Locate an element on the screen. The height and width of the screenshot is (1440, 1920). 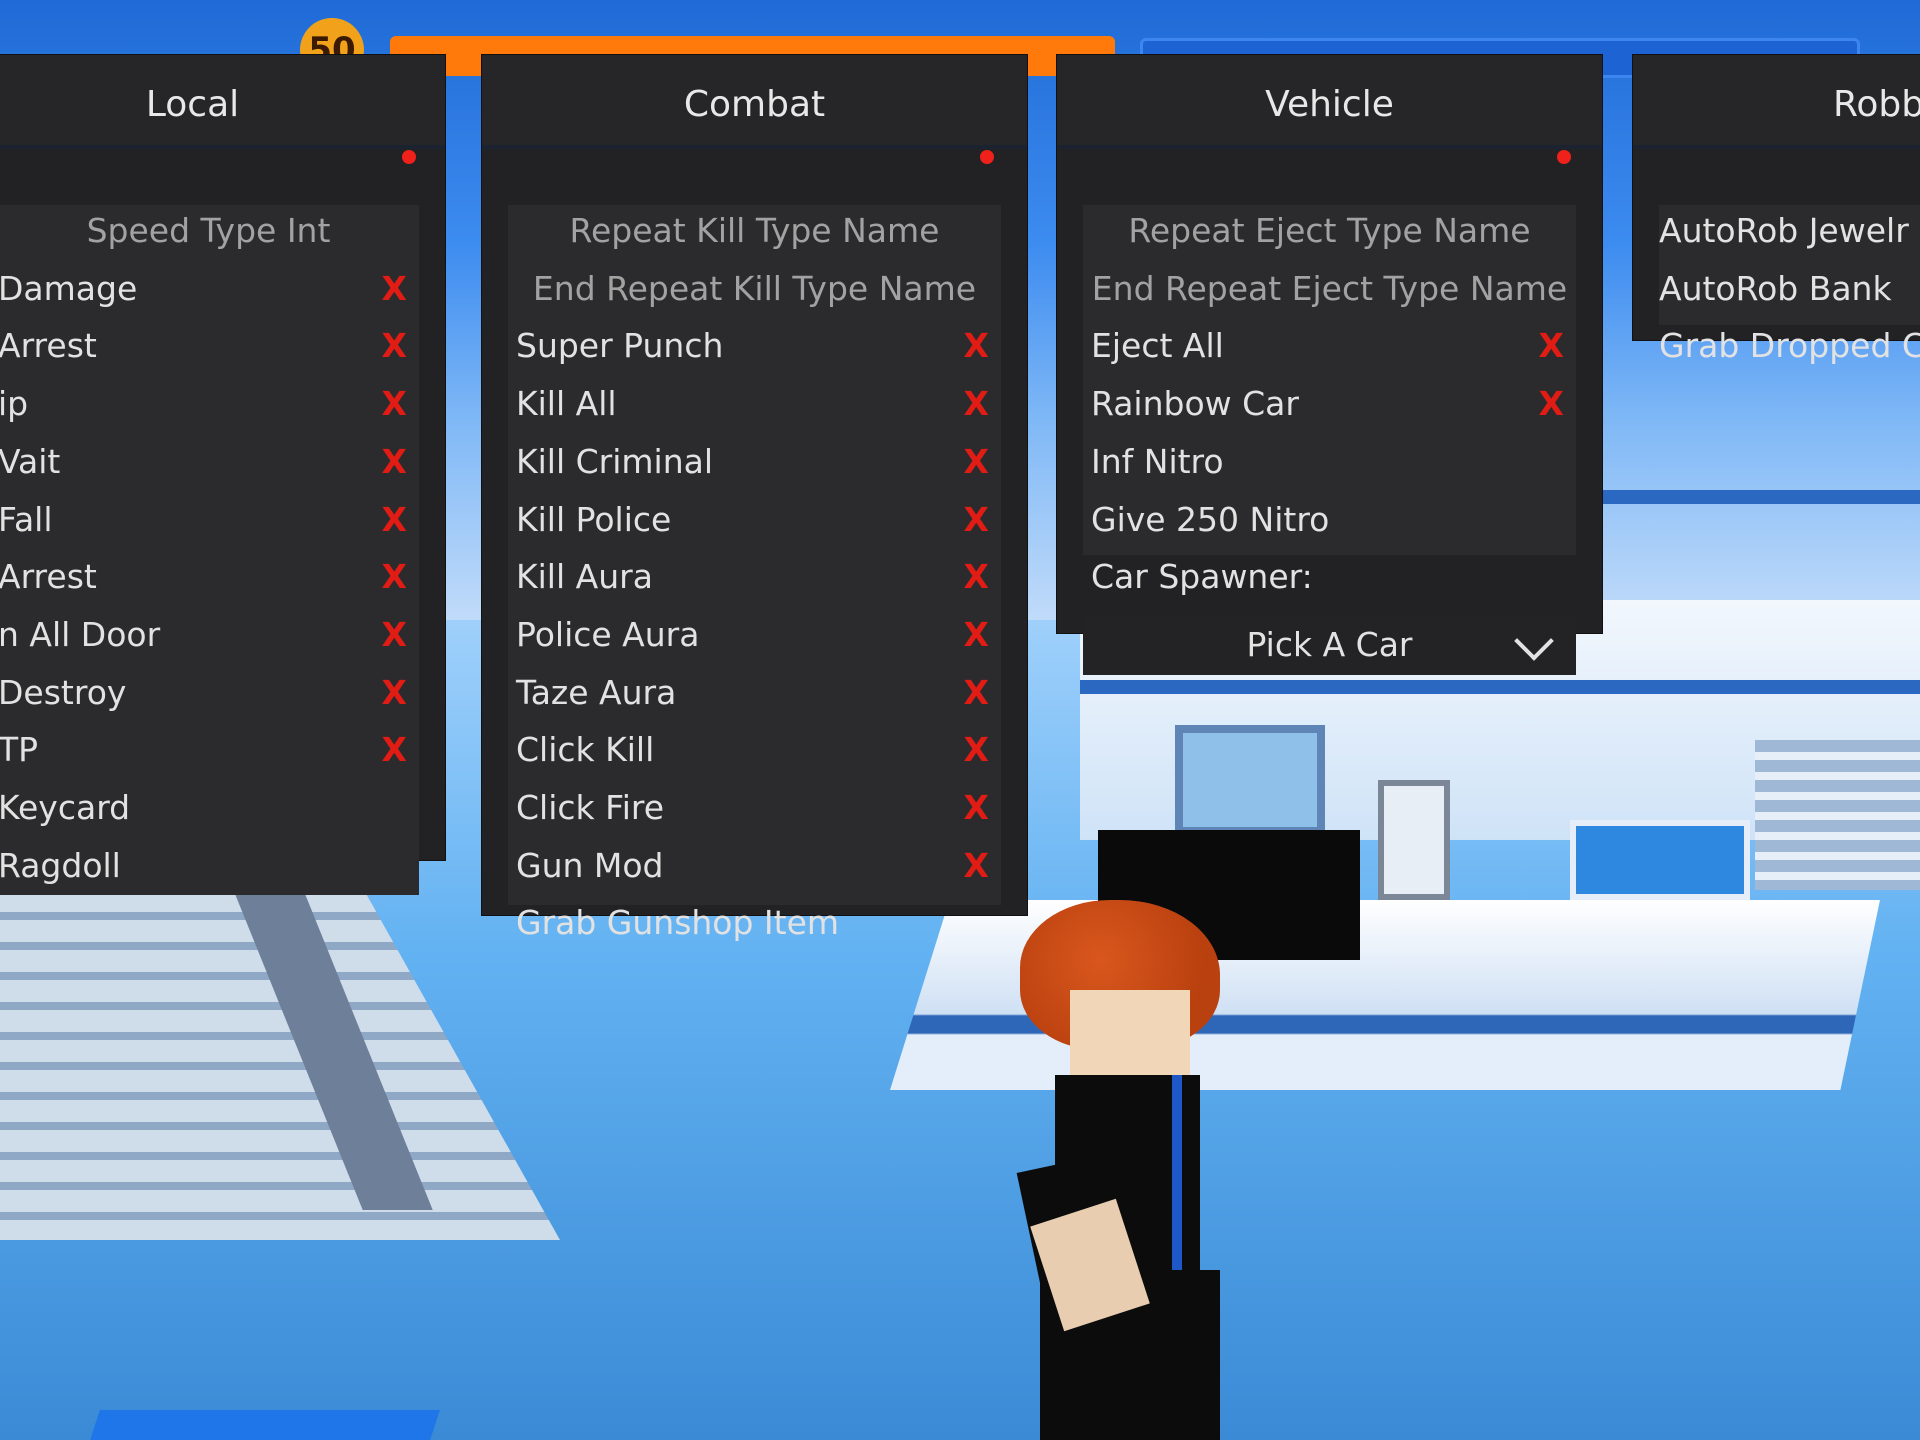
menu-row: Kill Police X is located at coordinates (754, 521).